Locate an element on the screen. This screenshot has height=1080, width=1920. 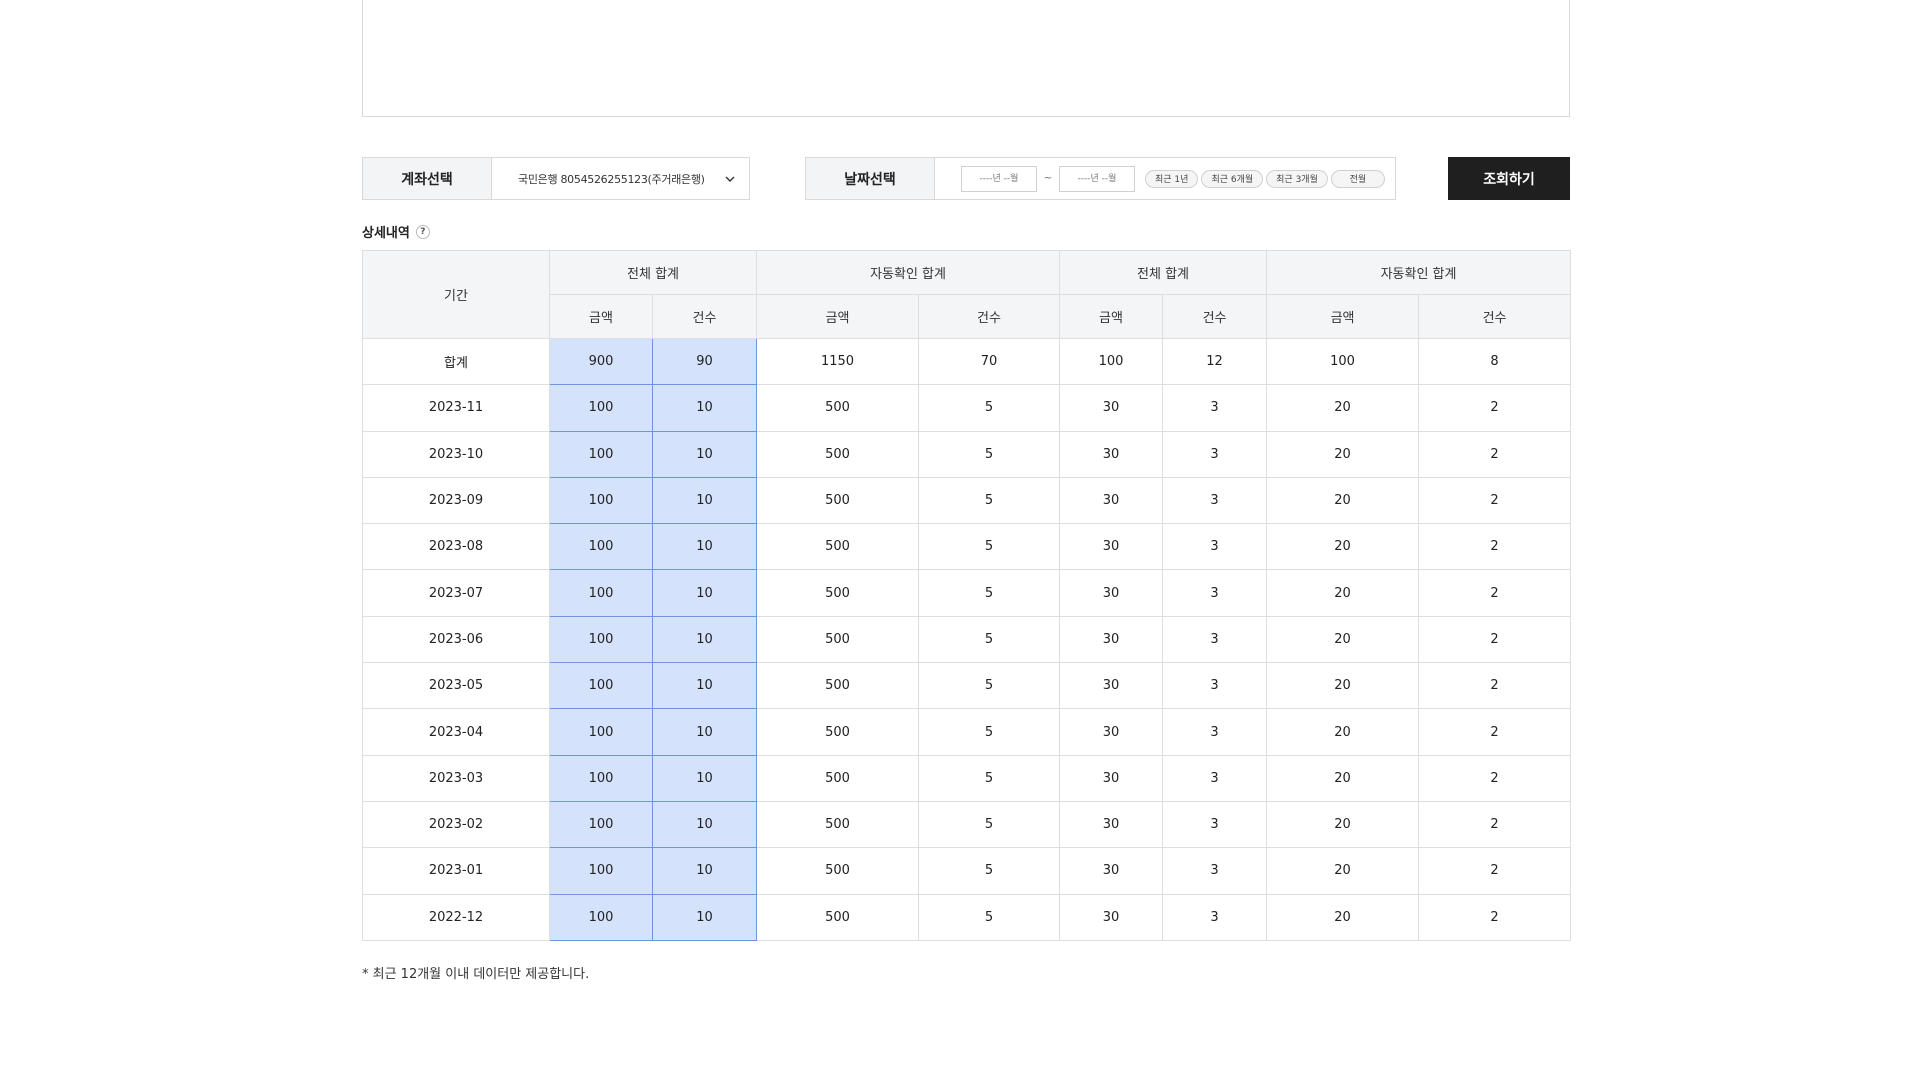
period-cell: 2023-05 is located at coordinates (456, 686).